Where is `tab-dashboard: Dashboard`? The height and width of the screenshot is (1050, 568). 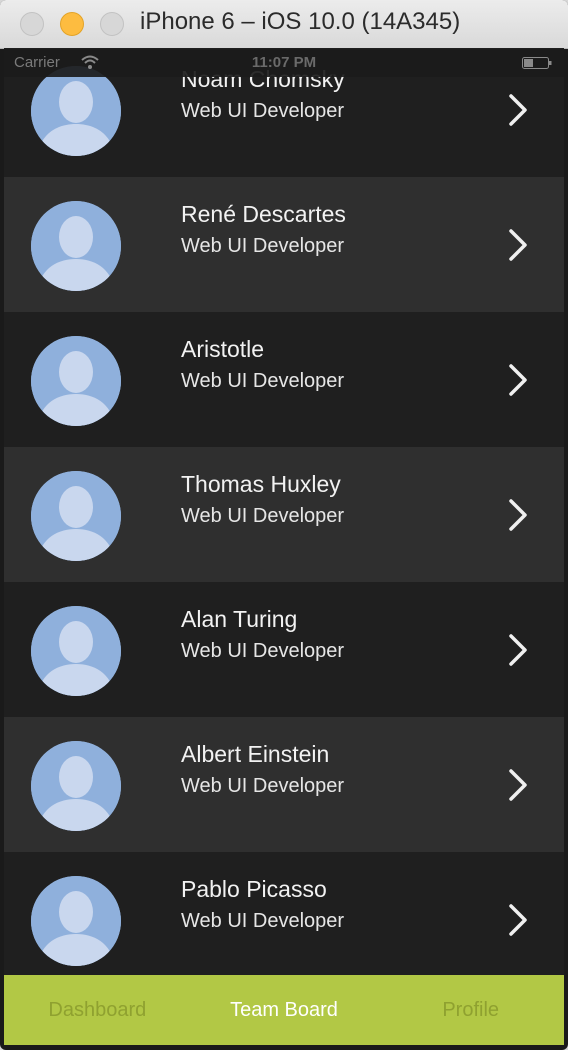
tab-dashboard: Dashboard is located at coordinates (97, 1010).